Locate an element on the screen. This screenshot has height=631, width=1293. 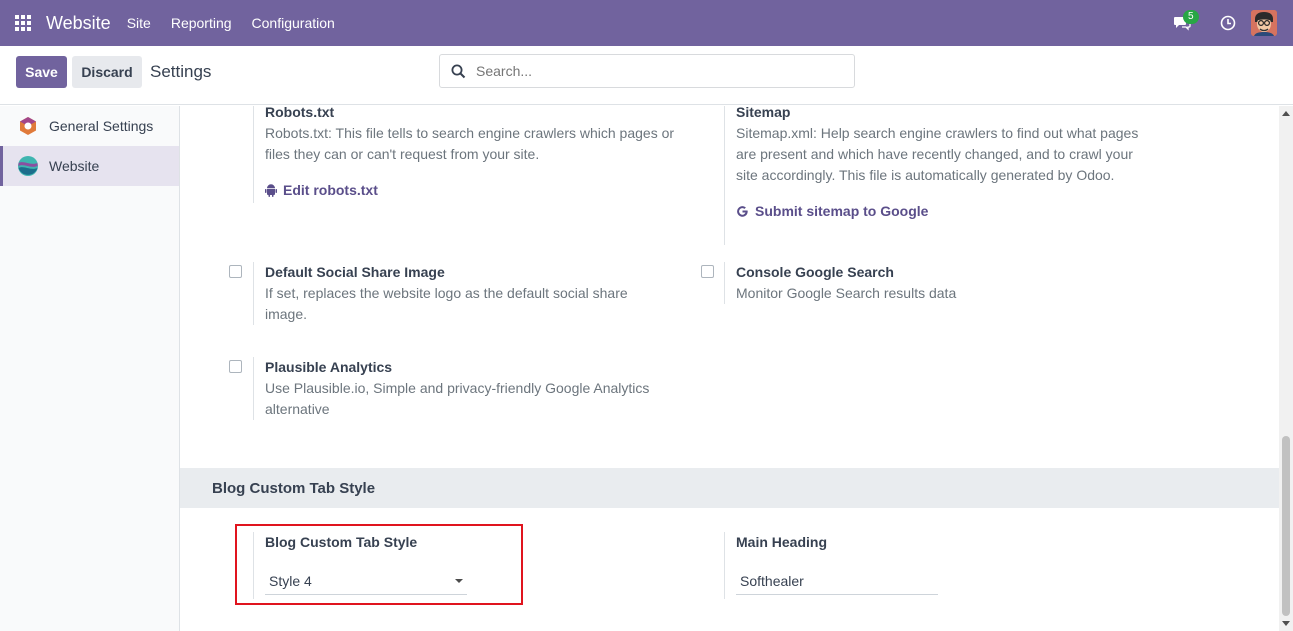
odoo-settings-icon is located at coordinates (28, 126).